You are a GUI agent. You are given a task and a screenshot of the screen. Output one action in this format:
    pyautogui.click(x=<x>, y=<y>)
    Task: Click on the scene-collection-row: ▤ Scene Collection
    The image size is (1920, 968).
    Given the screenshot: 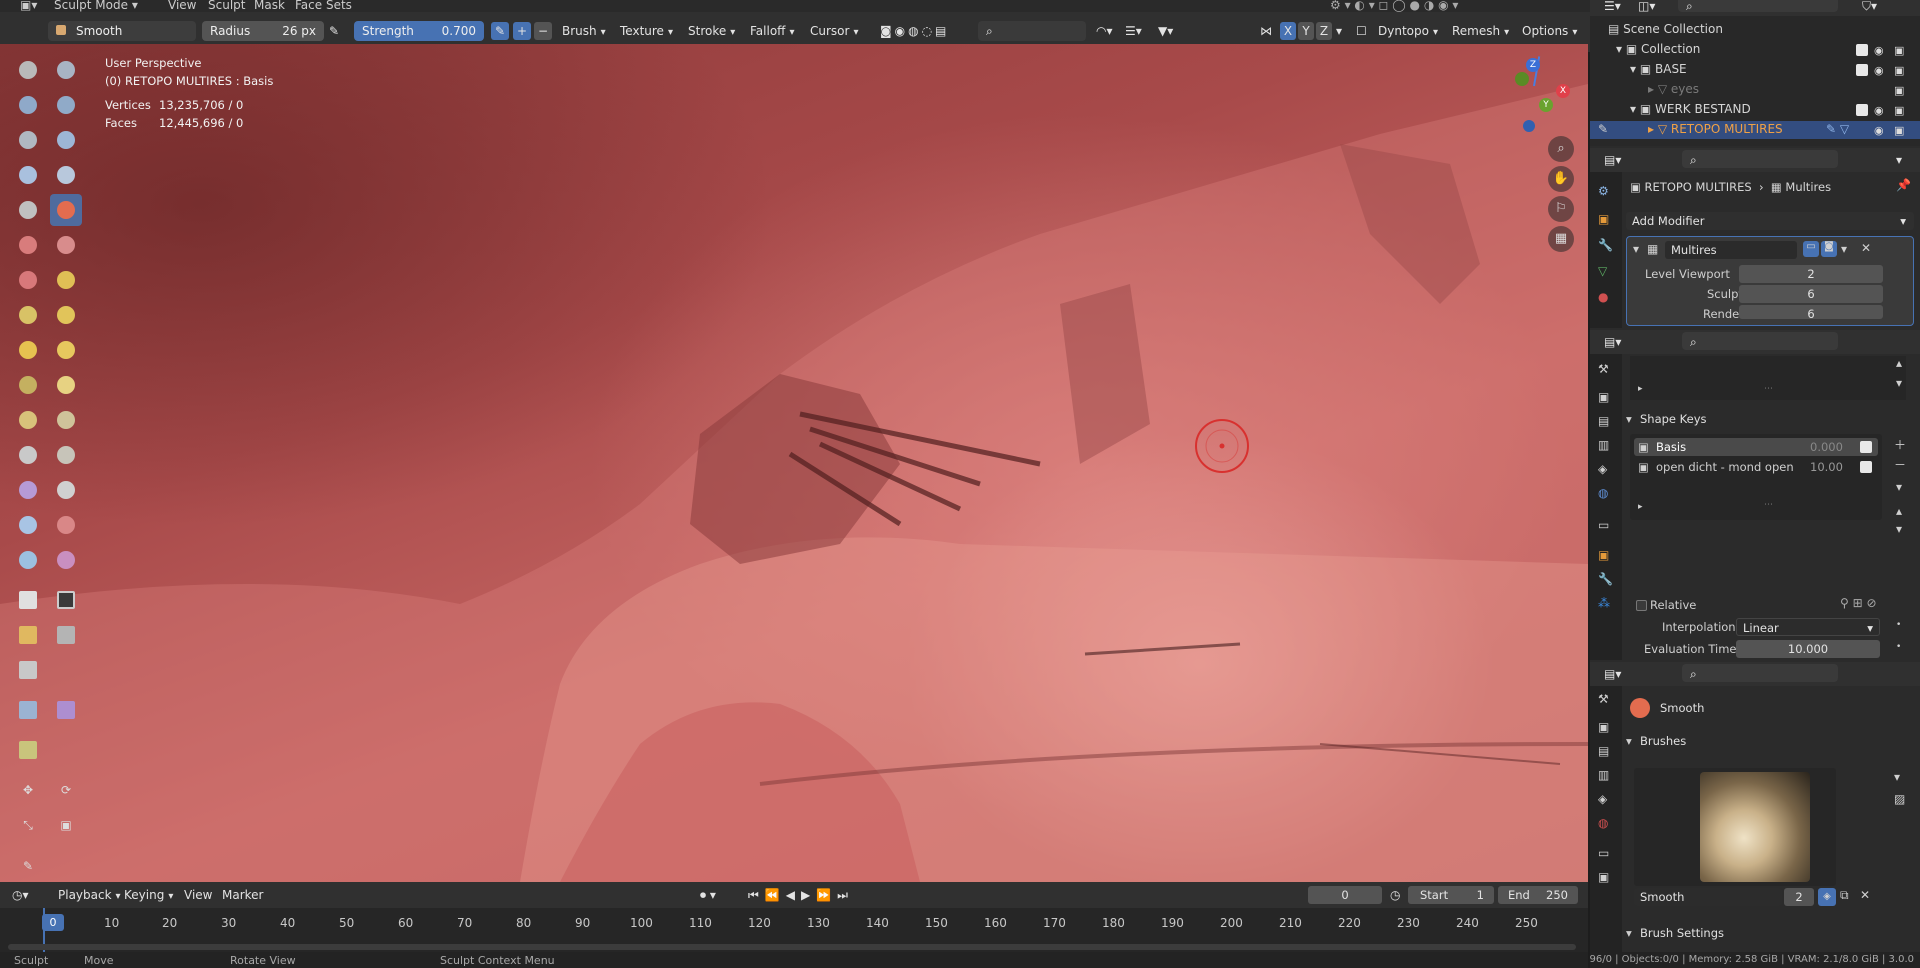 What is the action you would take?
    pyautogui.click(x=1665, y=29)
    